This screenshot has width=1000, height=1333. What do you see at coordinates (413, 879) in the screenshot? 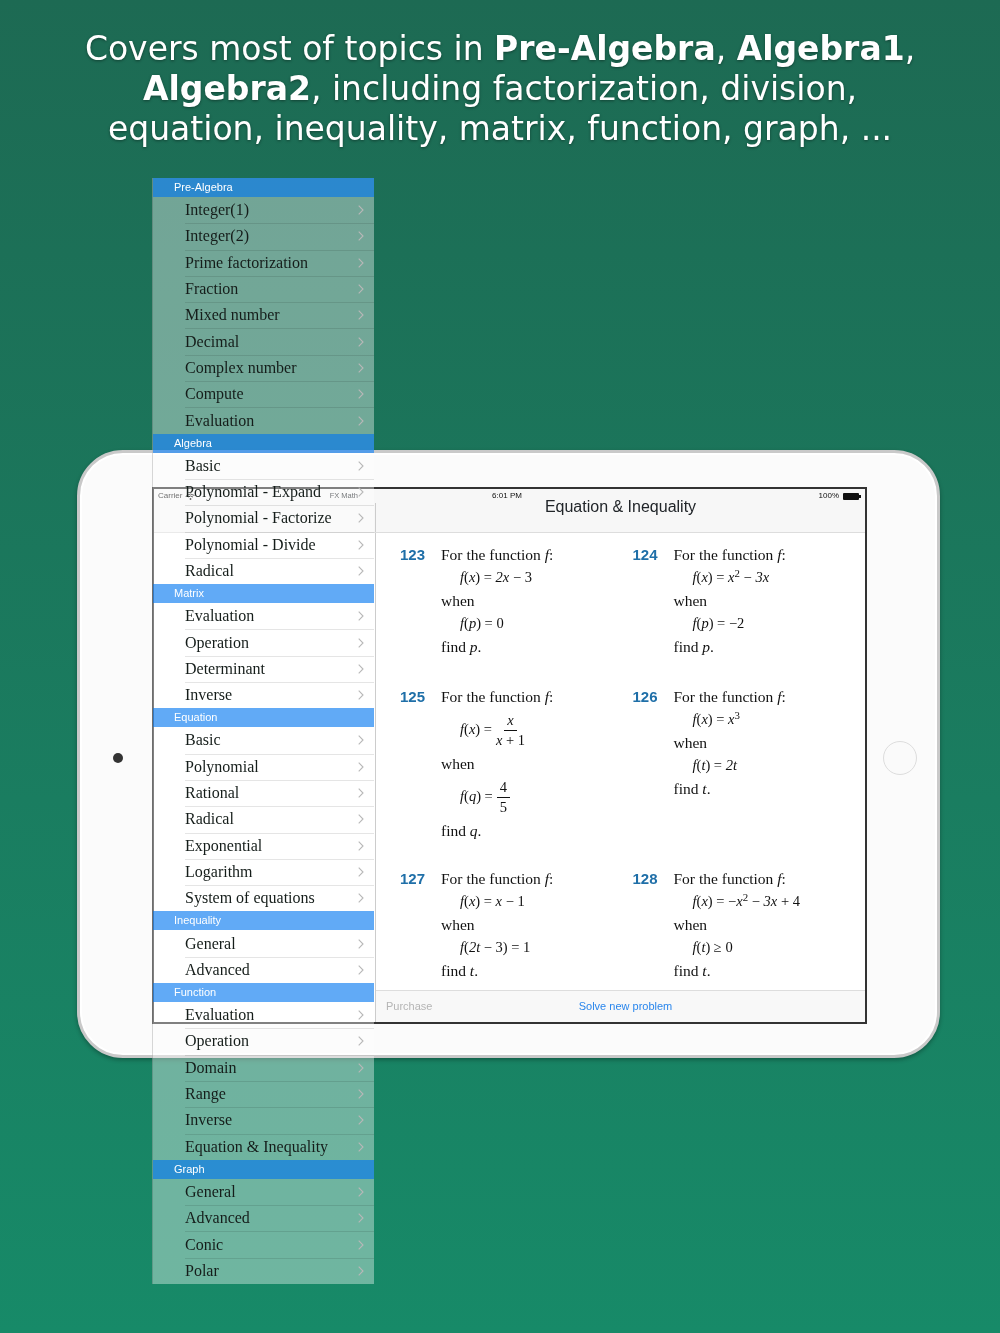
I see `problem-number: 127` at bounding box center [413, 879].